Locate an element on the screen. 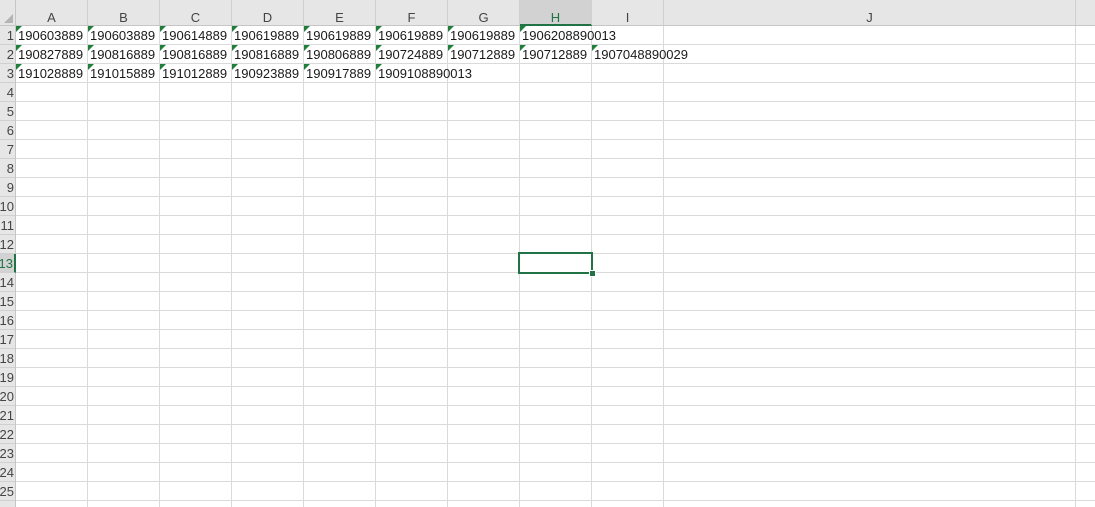 The width and height of the screenshot is (1095, 507). cell-value: 190614889 is located at coordinates (195, 35).